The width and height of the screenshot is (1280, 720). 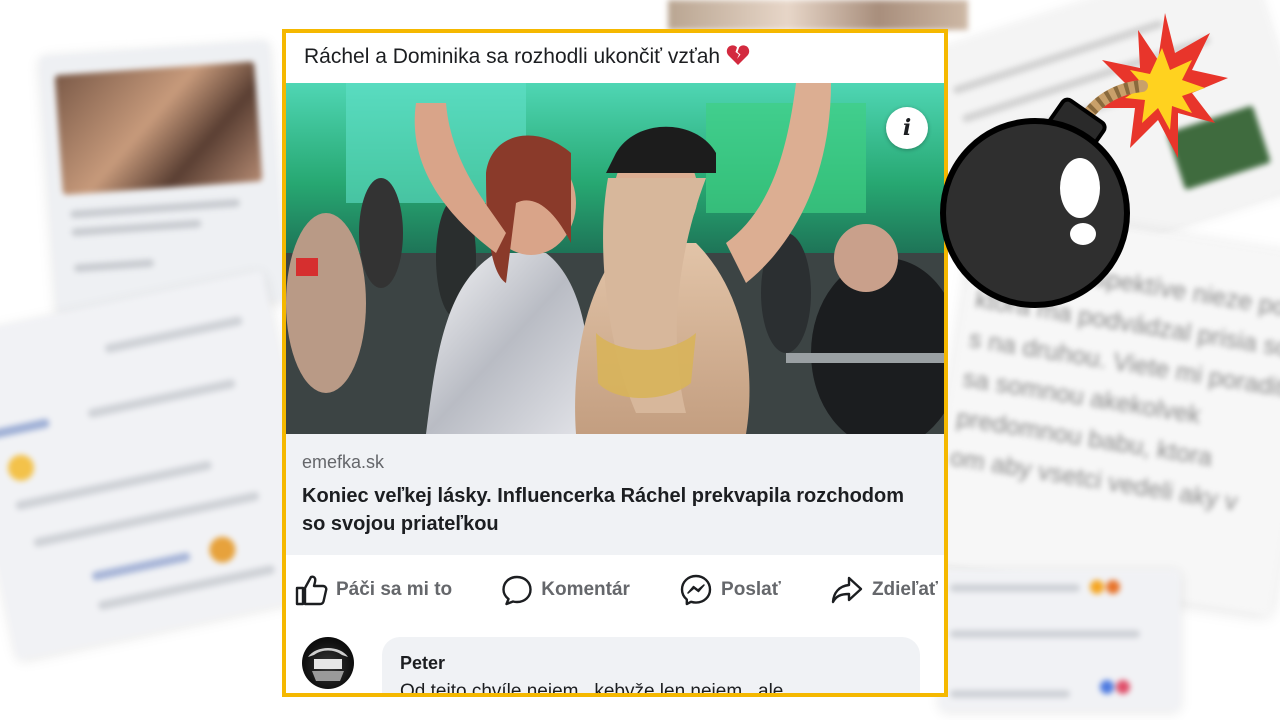 I want to click on broken-heart-icon, so click(x=738, y=59).